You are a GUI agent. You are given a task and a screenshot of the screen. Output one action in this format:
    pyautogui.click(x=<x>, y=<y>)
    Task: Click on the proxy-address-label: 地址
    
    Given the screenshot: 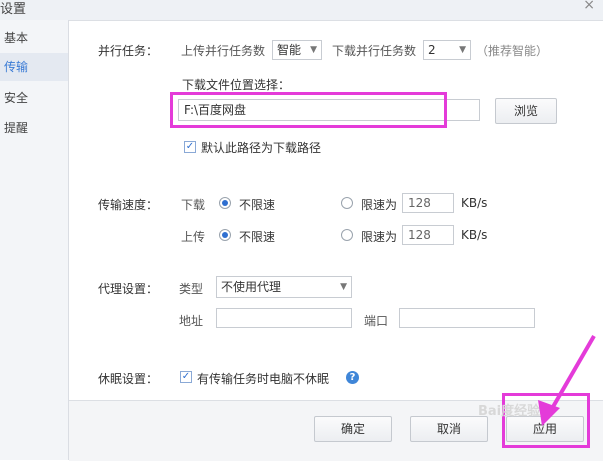 What is the action you would take?
    pyautogui.click(x=191, y=321)
    